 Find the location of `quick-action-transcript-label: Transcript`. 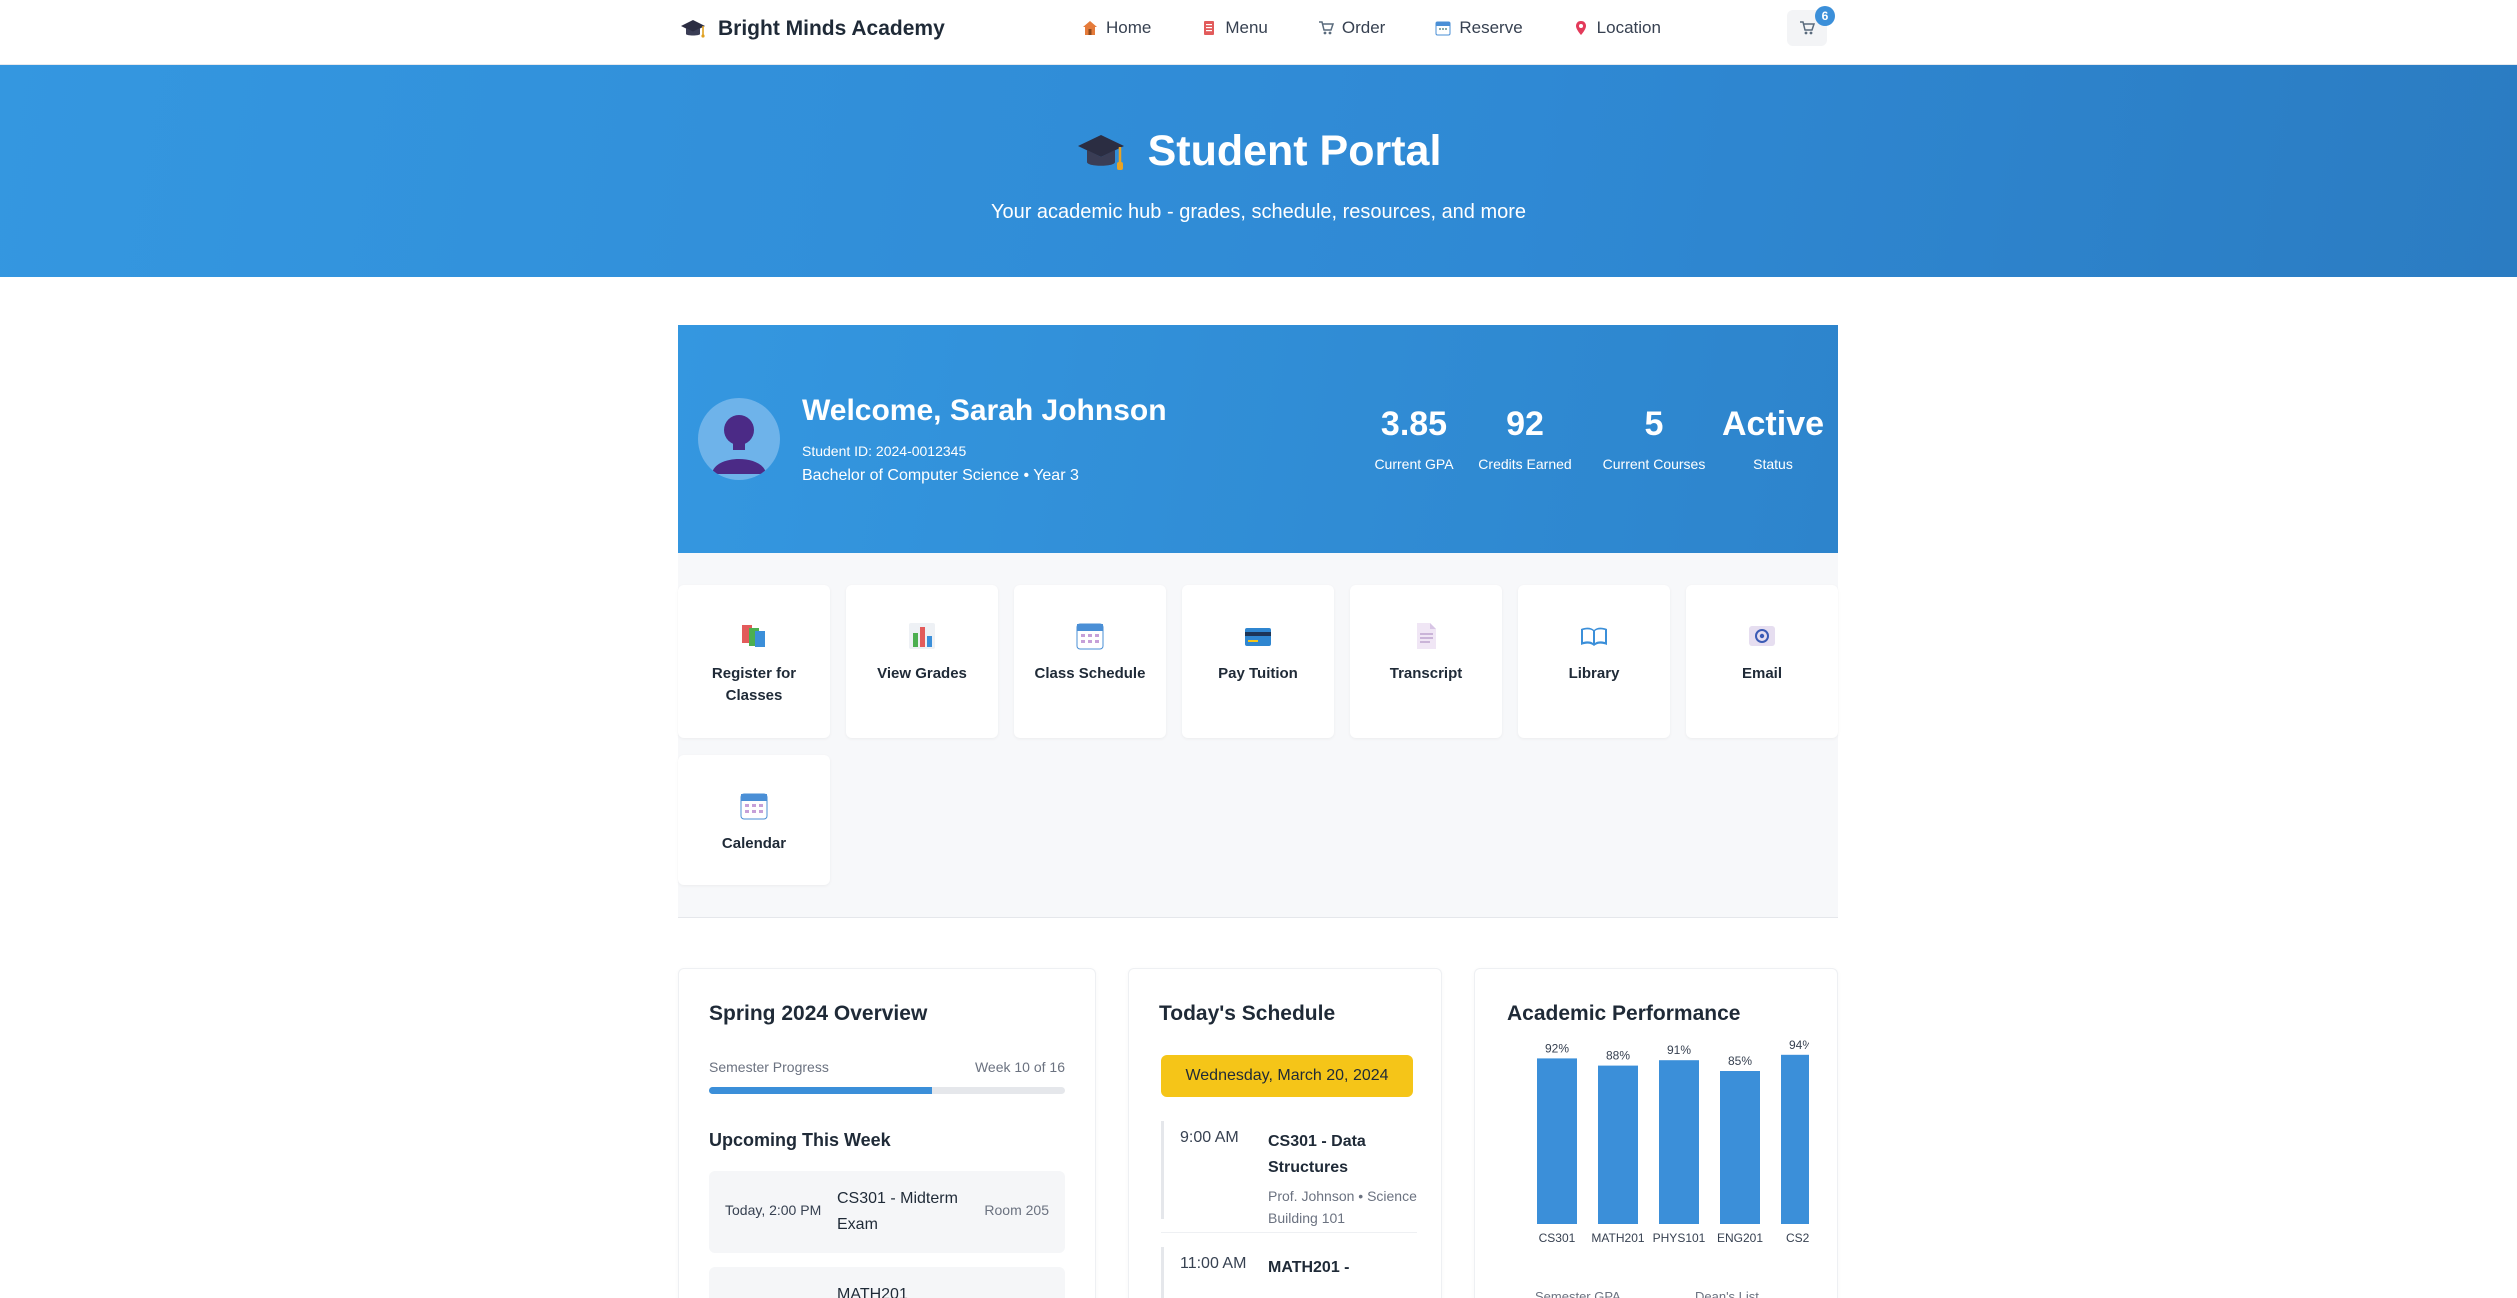

quick-action-transcript-label: Transcript is located at coordinates (1426, 673).